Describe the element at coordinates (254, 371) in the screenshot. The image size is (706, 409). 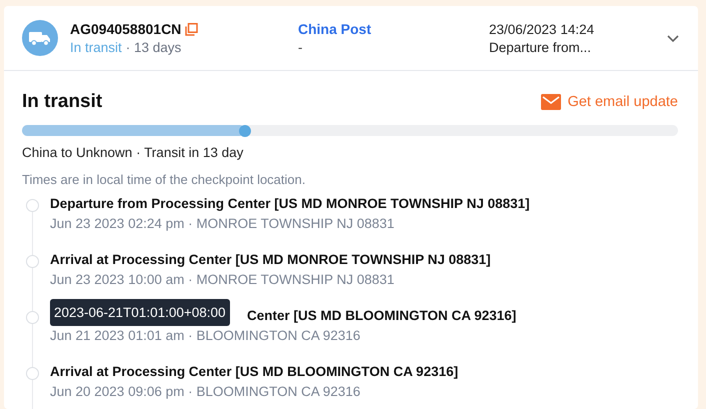
I see `event-title: Arrival at Processing Center [US MD BLOOMINGTON CA 92316]` at that location.